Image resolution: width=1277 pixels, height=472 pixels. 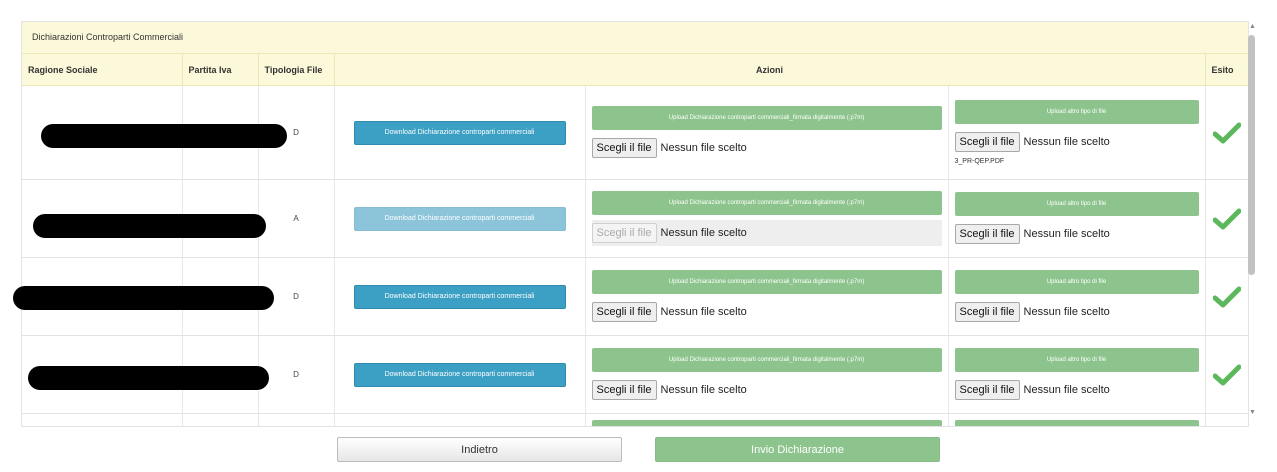 I want to click on upload-dichiarazione-button, so click(x=766, y=423).